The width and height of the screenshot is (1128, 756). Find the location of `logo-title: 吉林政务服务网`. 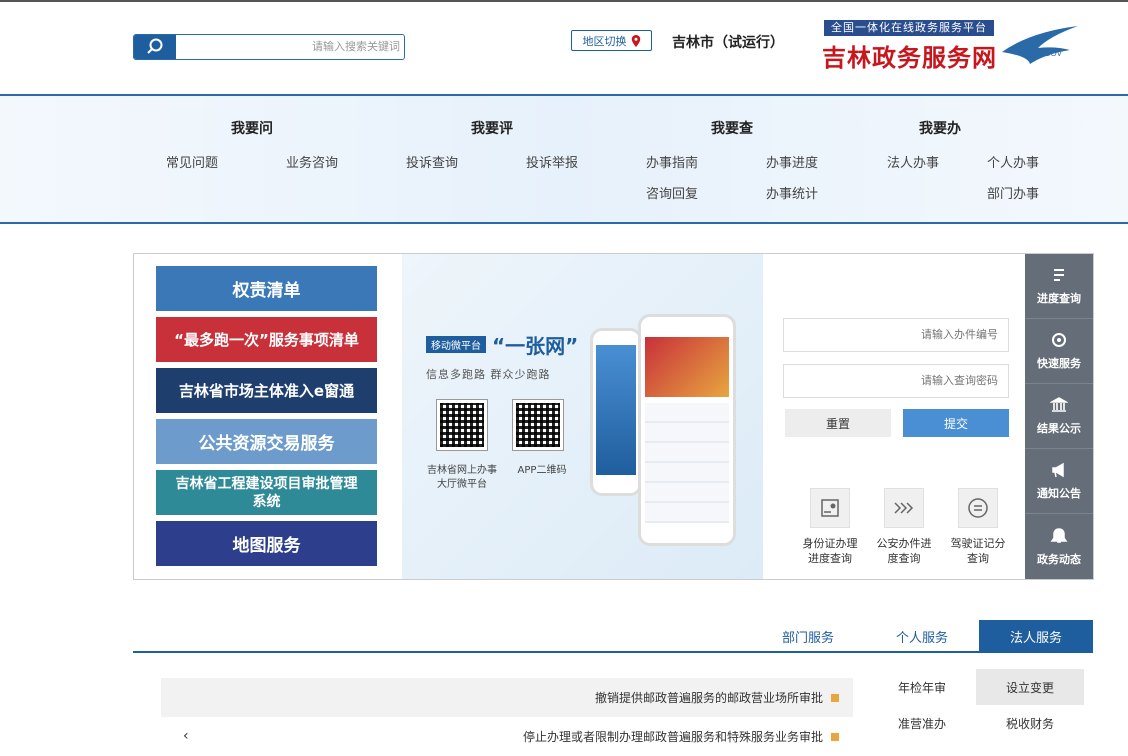

logo-title: 吉林政务服务网 is located at coordinates (909, 57).